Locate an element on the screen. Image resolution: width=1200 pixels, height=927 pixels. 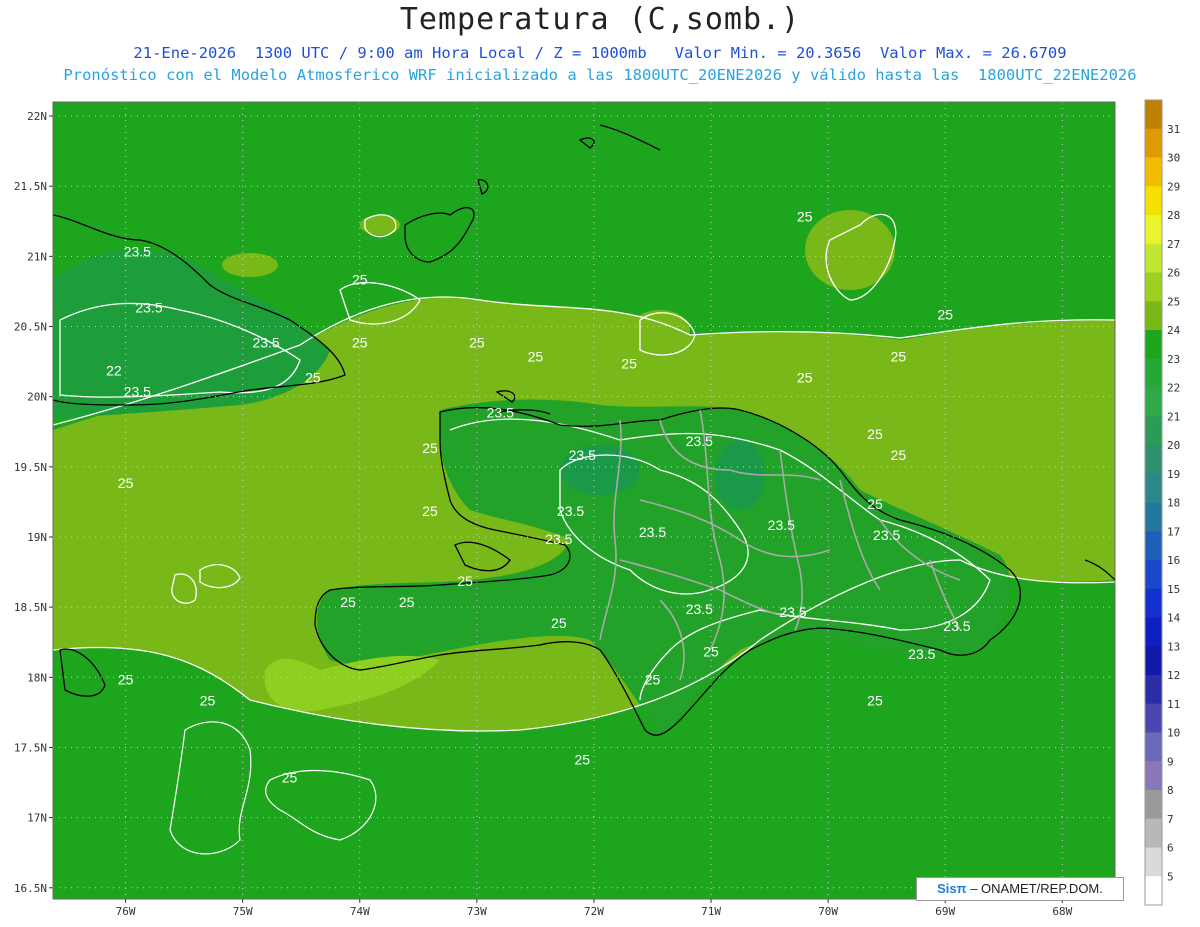
colorbar-label: 8 is located at coordinates (1170, 790).